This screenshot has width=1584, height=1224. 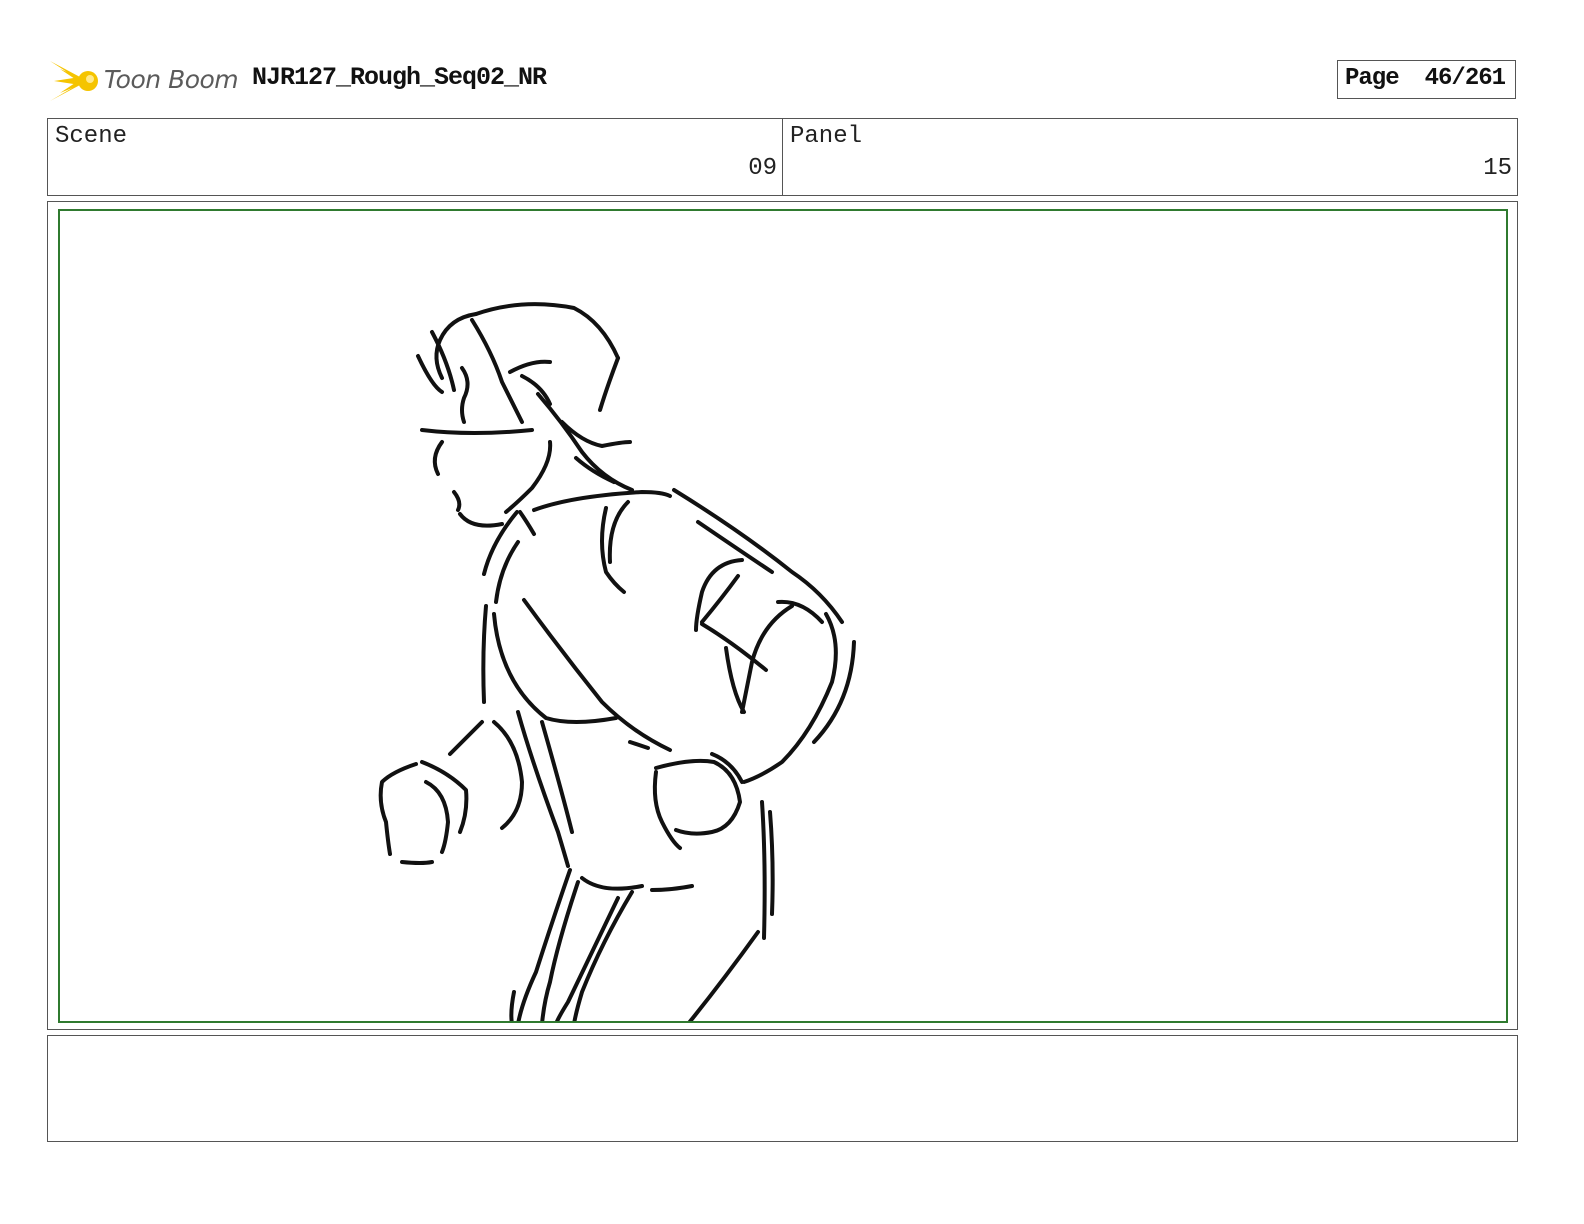 What do you see at coordinates (782, 1088) in the screenshot?
I see `panel-notes-box` at bounding box center [782, 1088].